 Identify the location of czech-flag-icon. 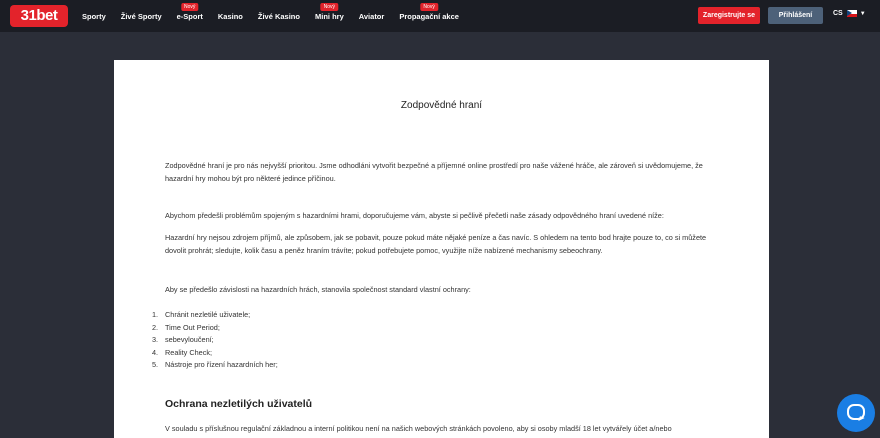
(851, 13).